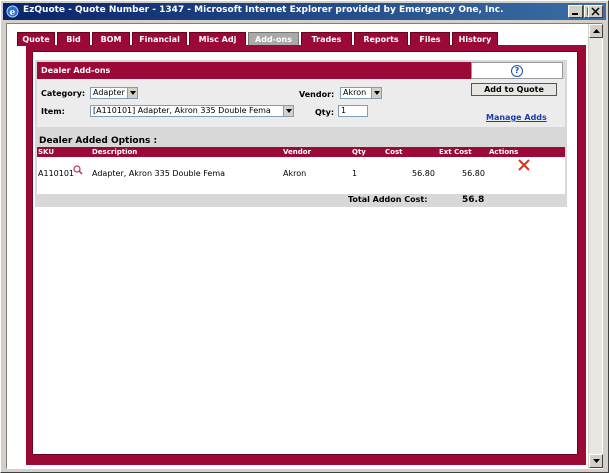 The width and height of the screenshot is (609, 473). I want to click on tab-quote: Quote, so click(36, 39).